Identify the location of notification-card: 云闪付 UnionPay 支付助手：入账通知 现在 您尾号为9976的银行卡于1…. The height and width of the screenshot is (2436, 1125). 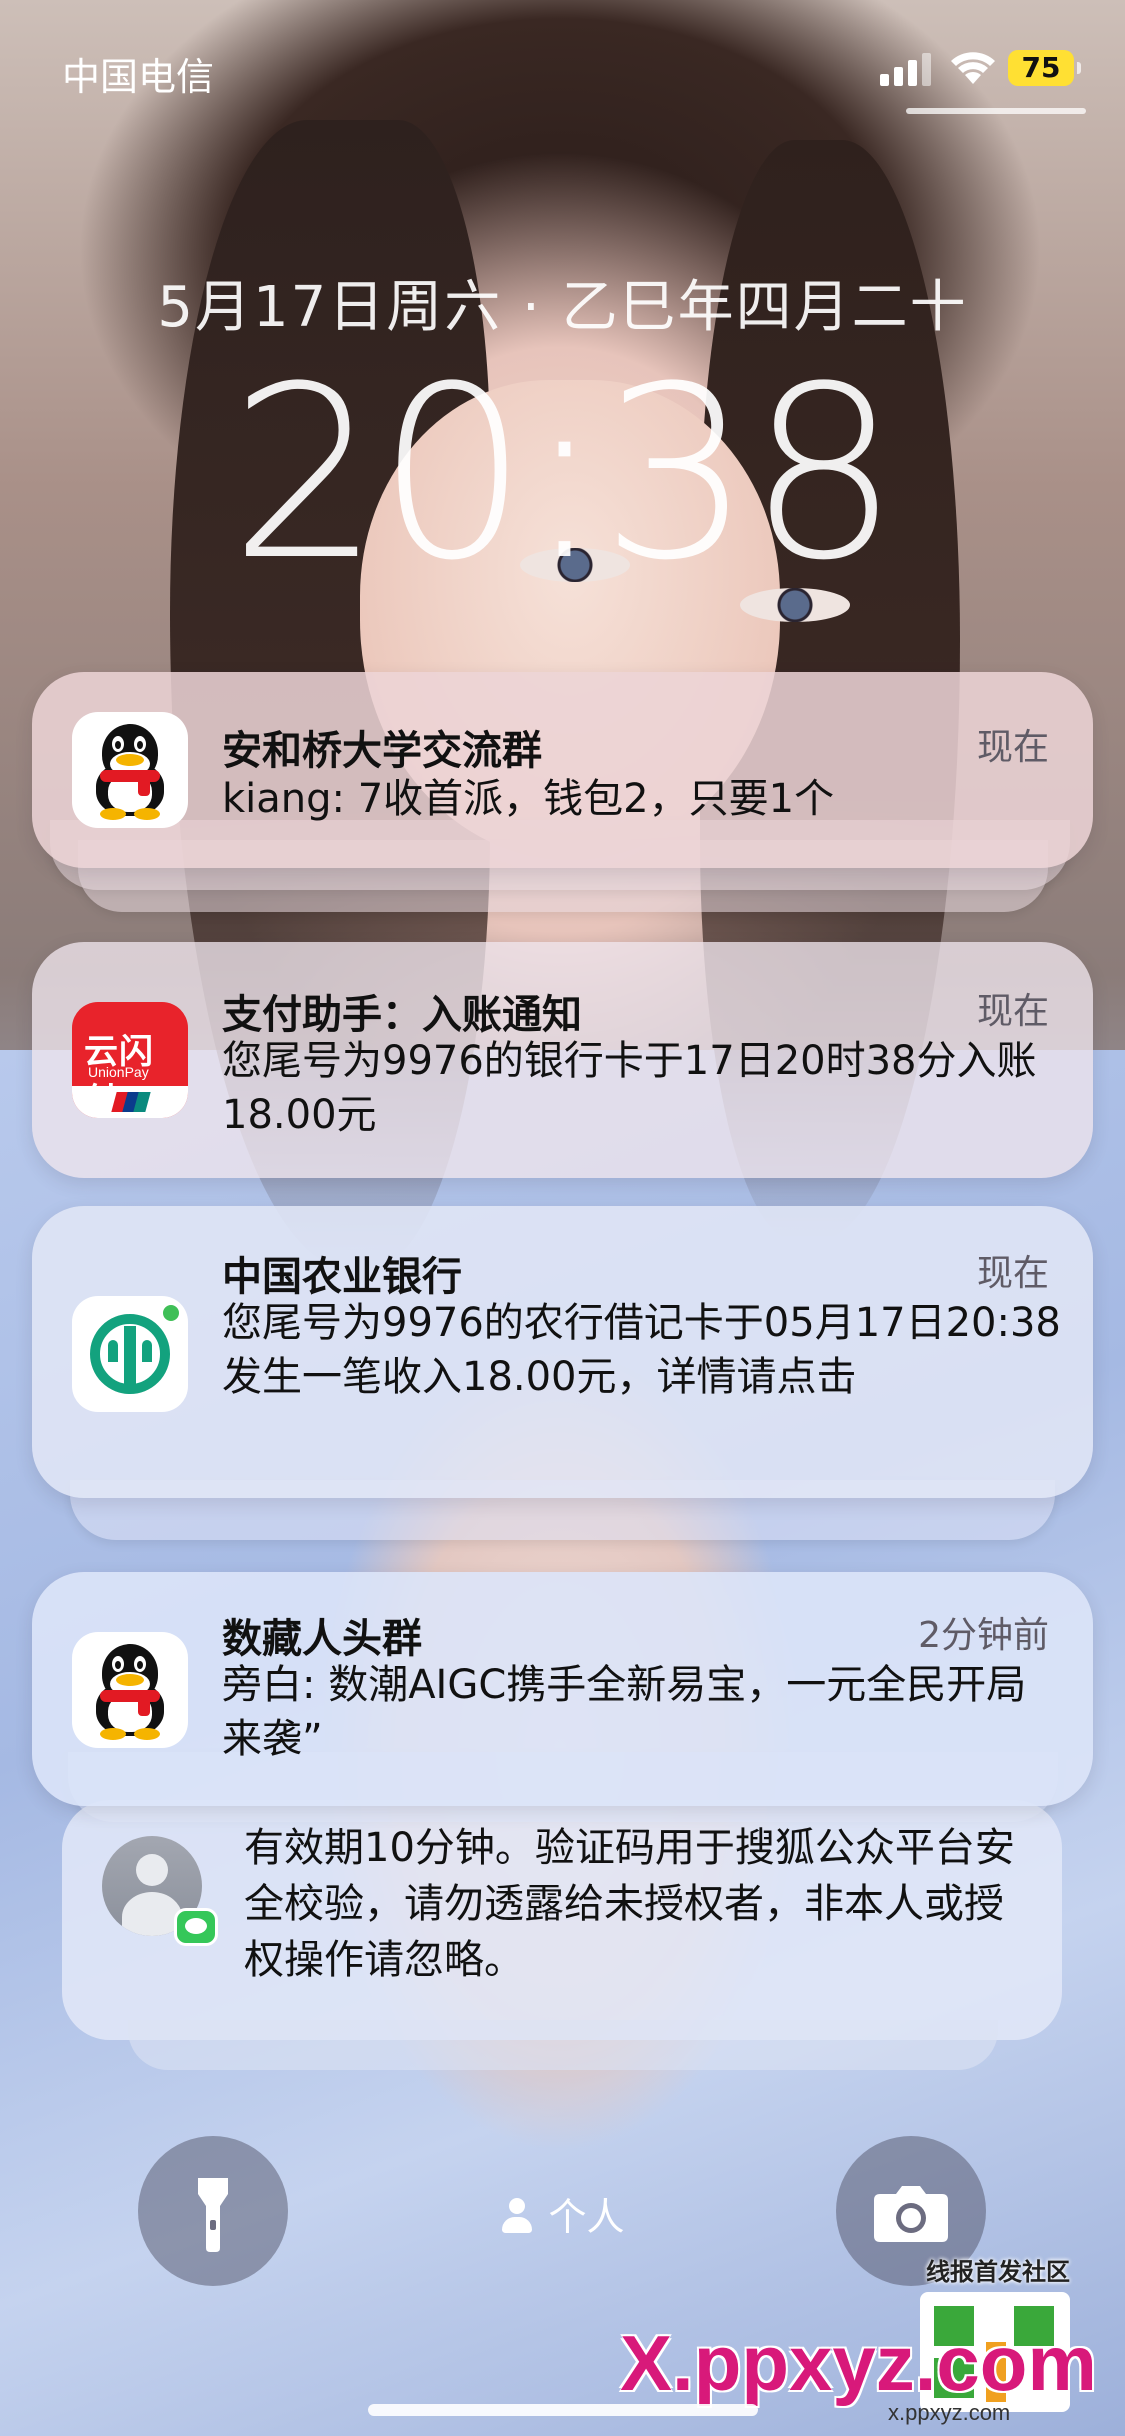
(562, 1060).